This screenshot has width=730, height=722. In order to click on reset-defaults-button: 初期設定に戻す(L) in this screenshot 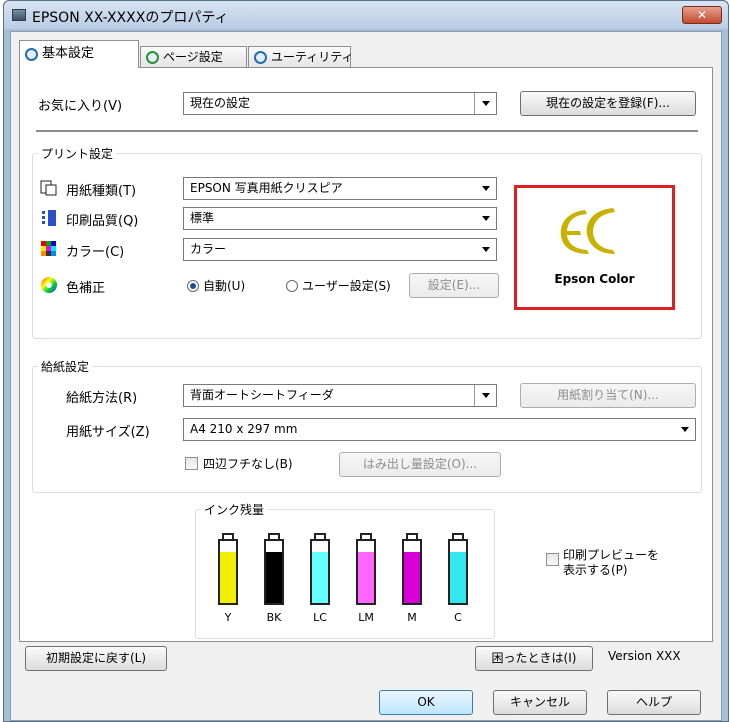, I will do `click(96, 658)`.